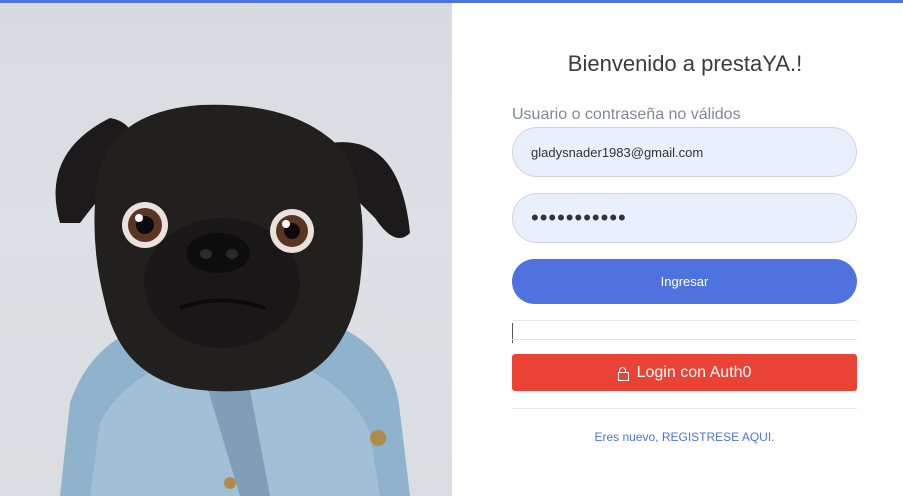 This screenshot has width=903, height=496. What do you see at coordinates (626, 114) in the screenshot?
I see `error-message: Usuario o contraseña no válidos` at bounding box center [626, 114].